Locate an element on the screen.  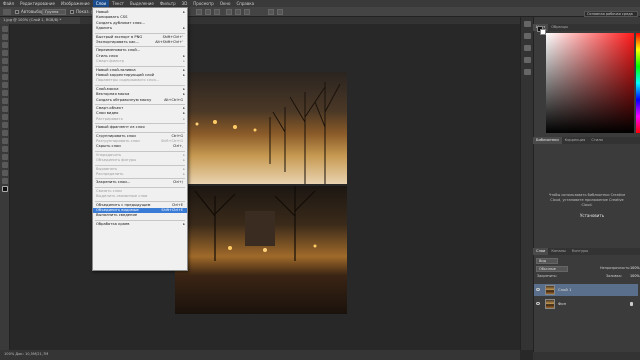
layer-row: Слой 1 is located at coordinates (586, 290).